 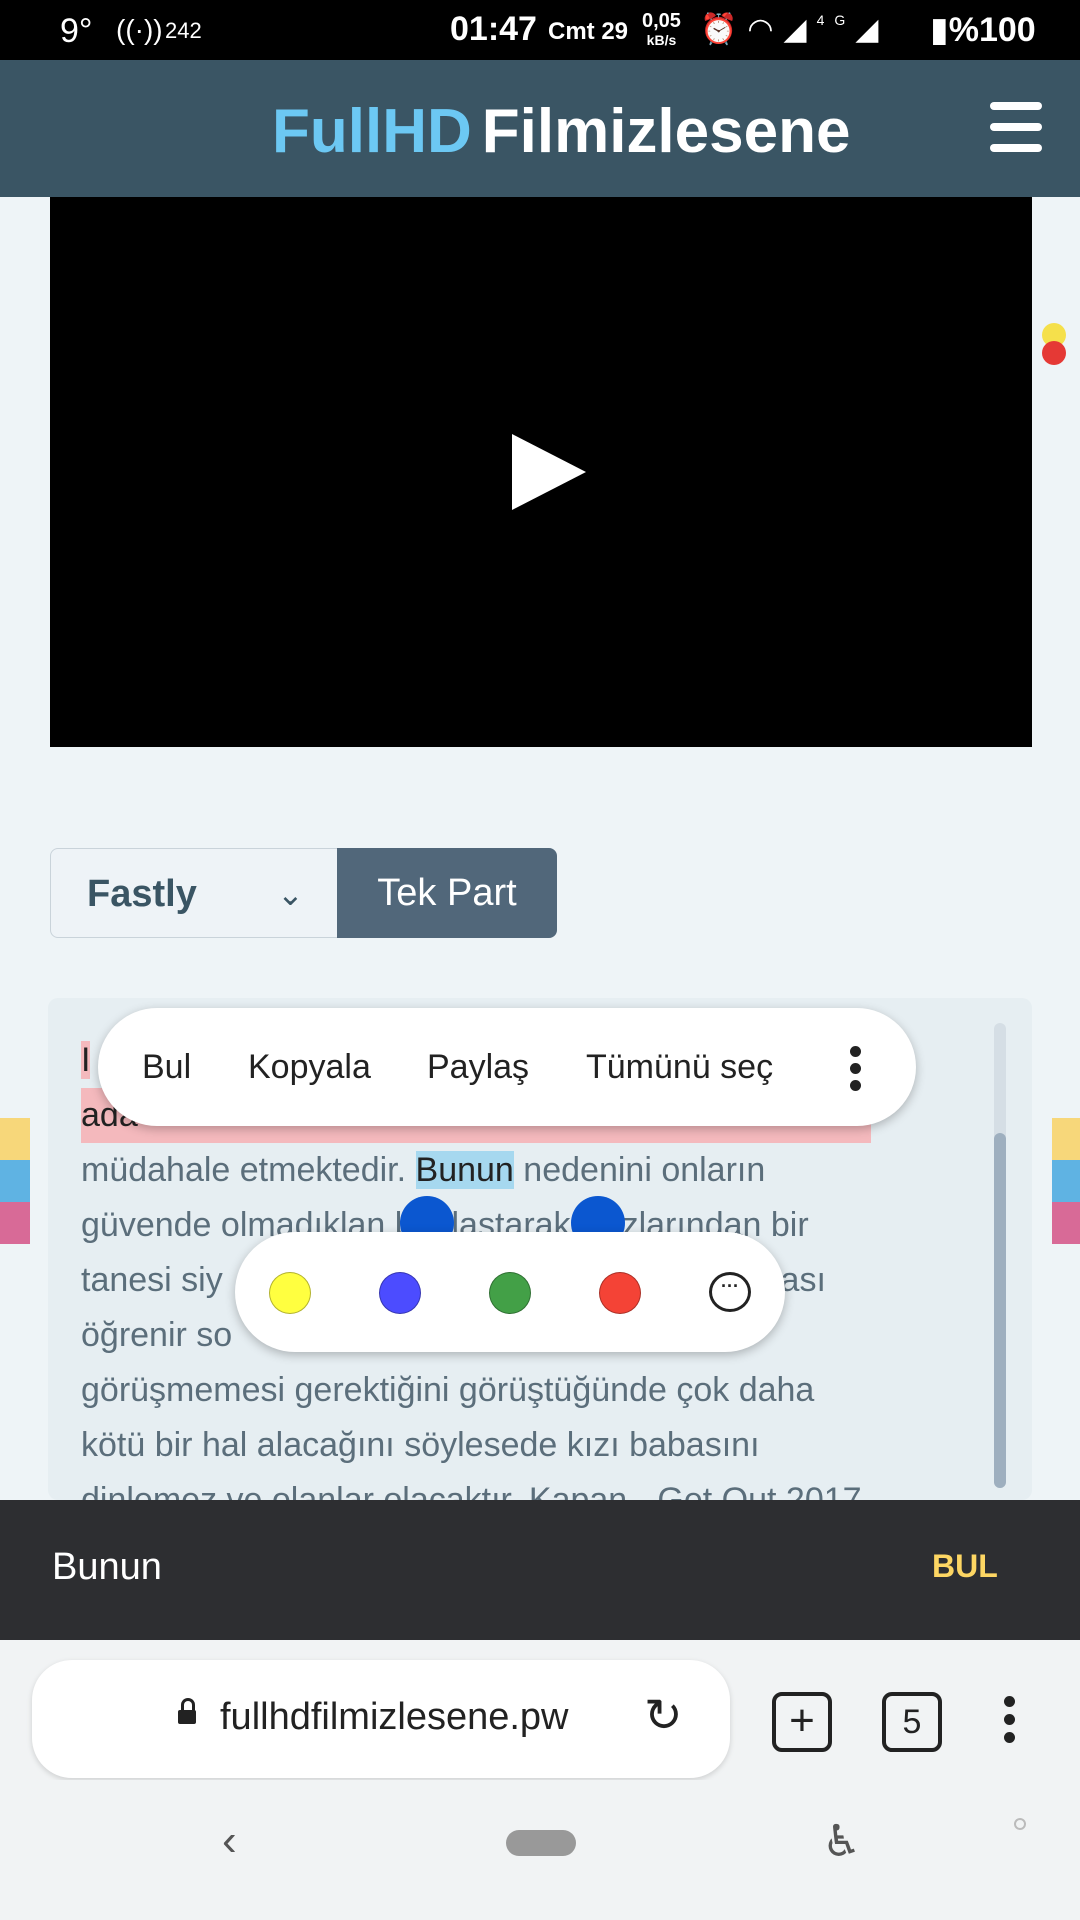 I want to click on alarm-icon: ⏰, so click(x=724, y=29).